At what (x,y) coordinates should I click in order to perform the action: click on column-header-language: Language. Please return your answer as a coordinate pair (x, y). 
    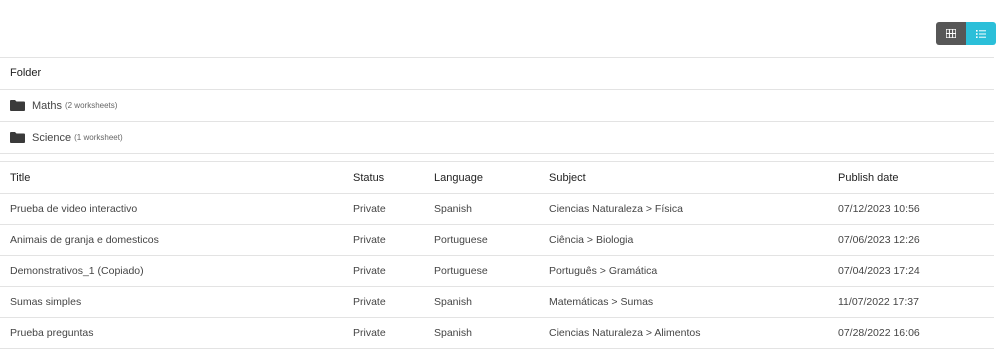
    Looking at the image, I should click on (491, 177).